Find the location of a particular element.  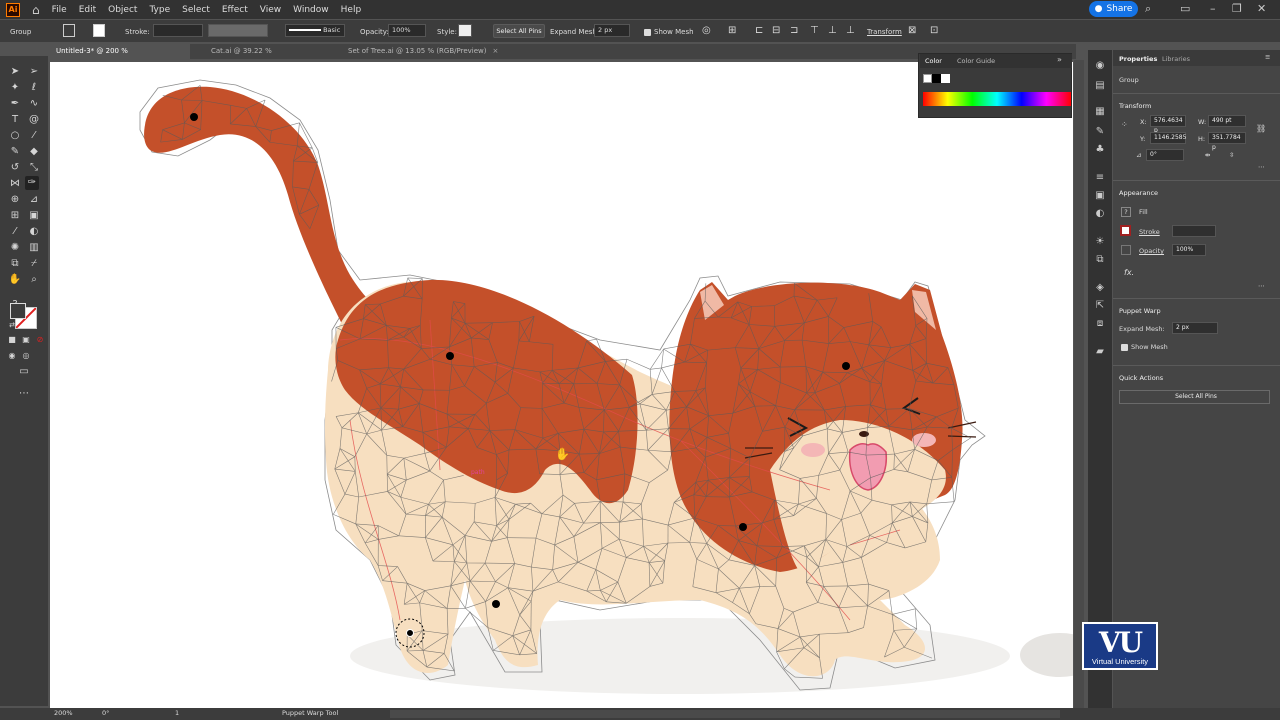

paintbrush-icon: ⁄ is located at coordinates (34, 136).